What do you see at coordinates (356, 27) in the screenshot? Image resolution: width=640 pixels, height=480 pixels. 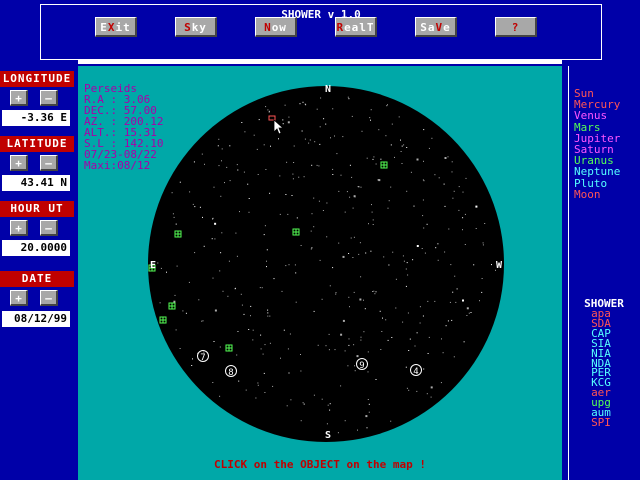 I see `realtime-button: RealT` at bounding box center [356, 27].